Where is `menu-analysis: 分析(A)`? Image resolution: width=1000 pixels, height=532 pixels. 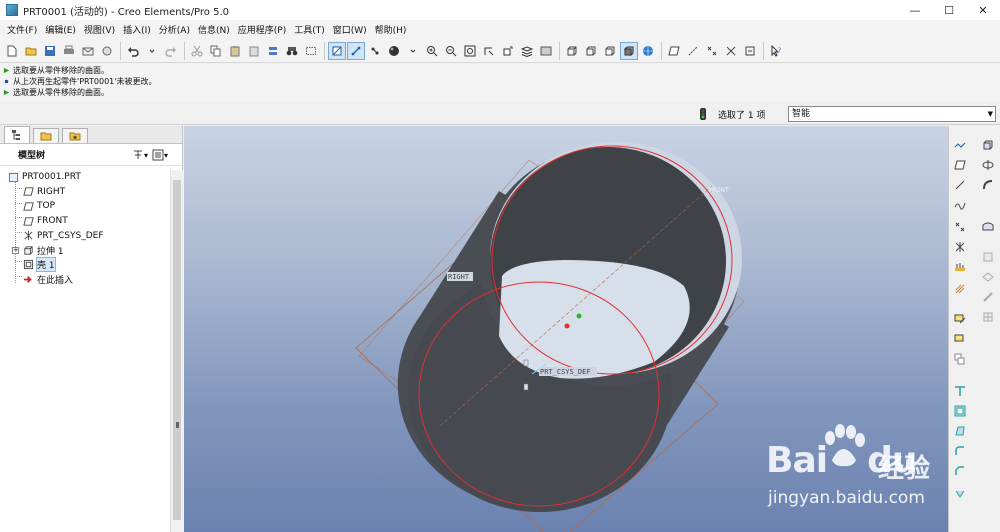
menu-analysis: 分析(A) is located at coordinates (174, 29).